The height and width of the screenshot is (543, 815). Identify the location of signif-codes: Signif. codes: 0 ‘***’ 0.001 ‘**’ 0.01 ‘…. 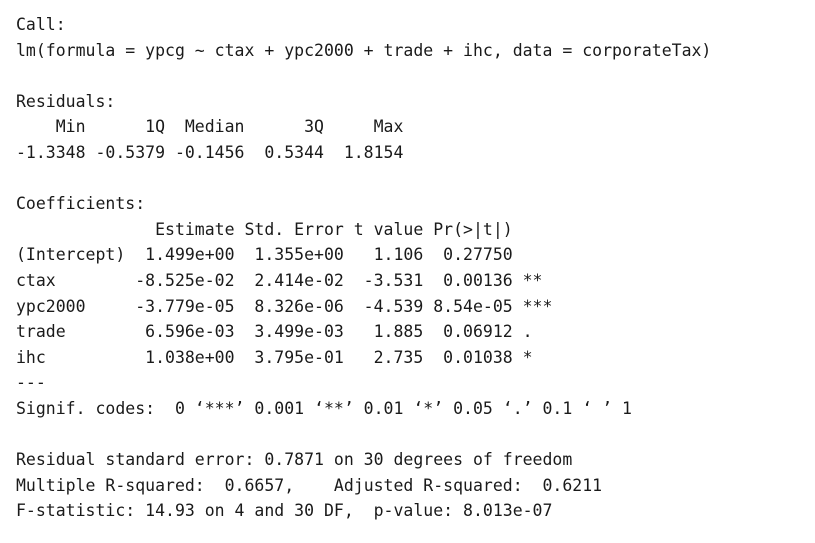
(324, 408).